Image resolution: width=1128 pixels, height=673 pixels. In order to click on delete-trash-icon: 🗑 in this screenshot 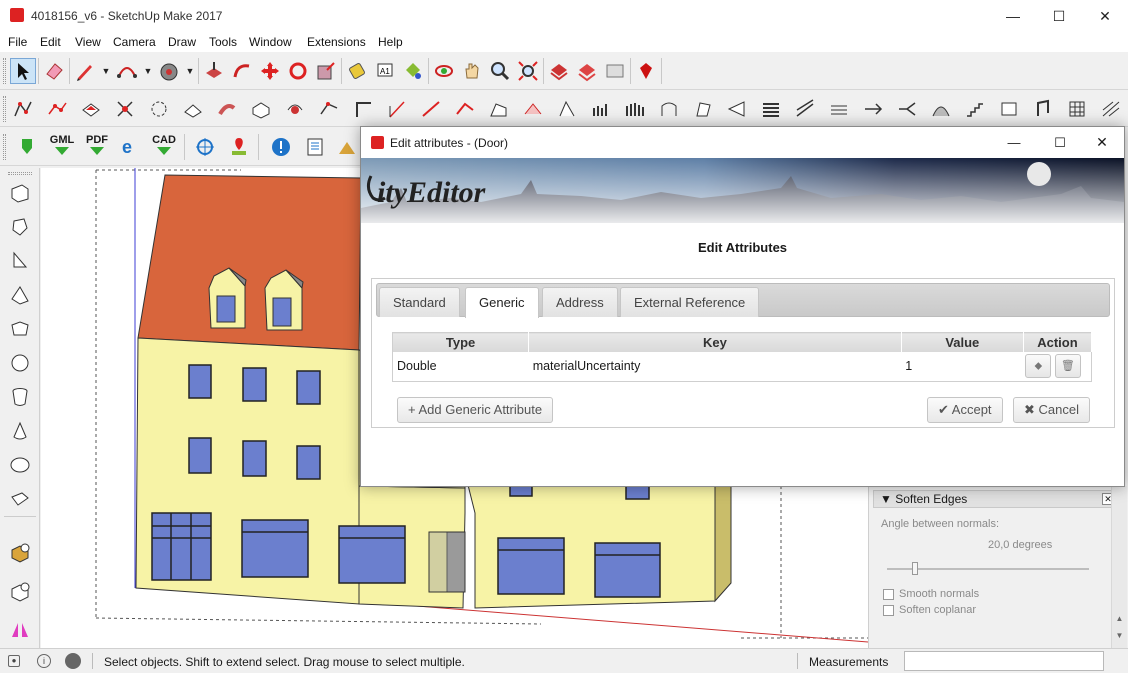, I will do `click(1067, 366)`.